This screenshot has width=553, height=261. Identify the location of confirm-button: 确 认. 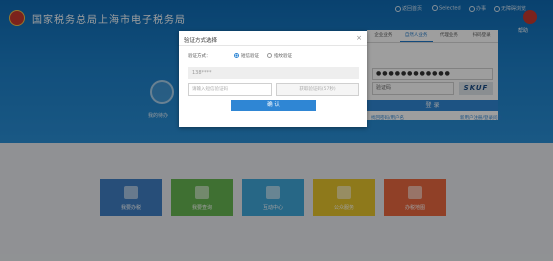
(273, 105).